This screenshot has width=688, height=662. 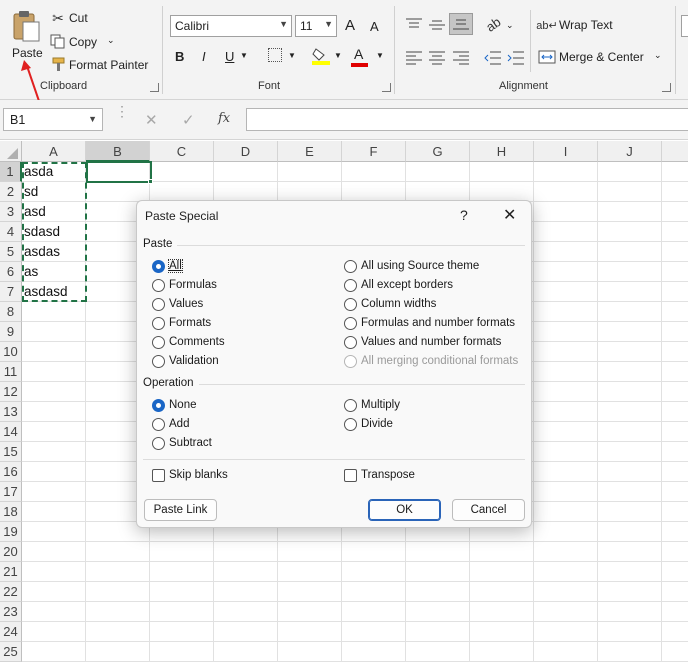 What do you see at coordinates (386, 87) in the screenshot?
I see `font-dialog-launcher-icon` at bounding box center [386, 87].